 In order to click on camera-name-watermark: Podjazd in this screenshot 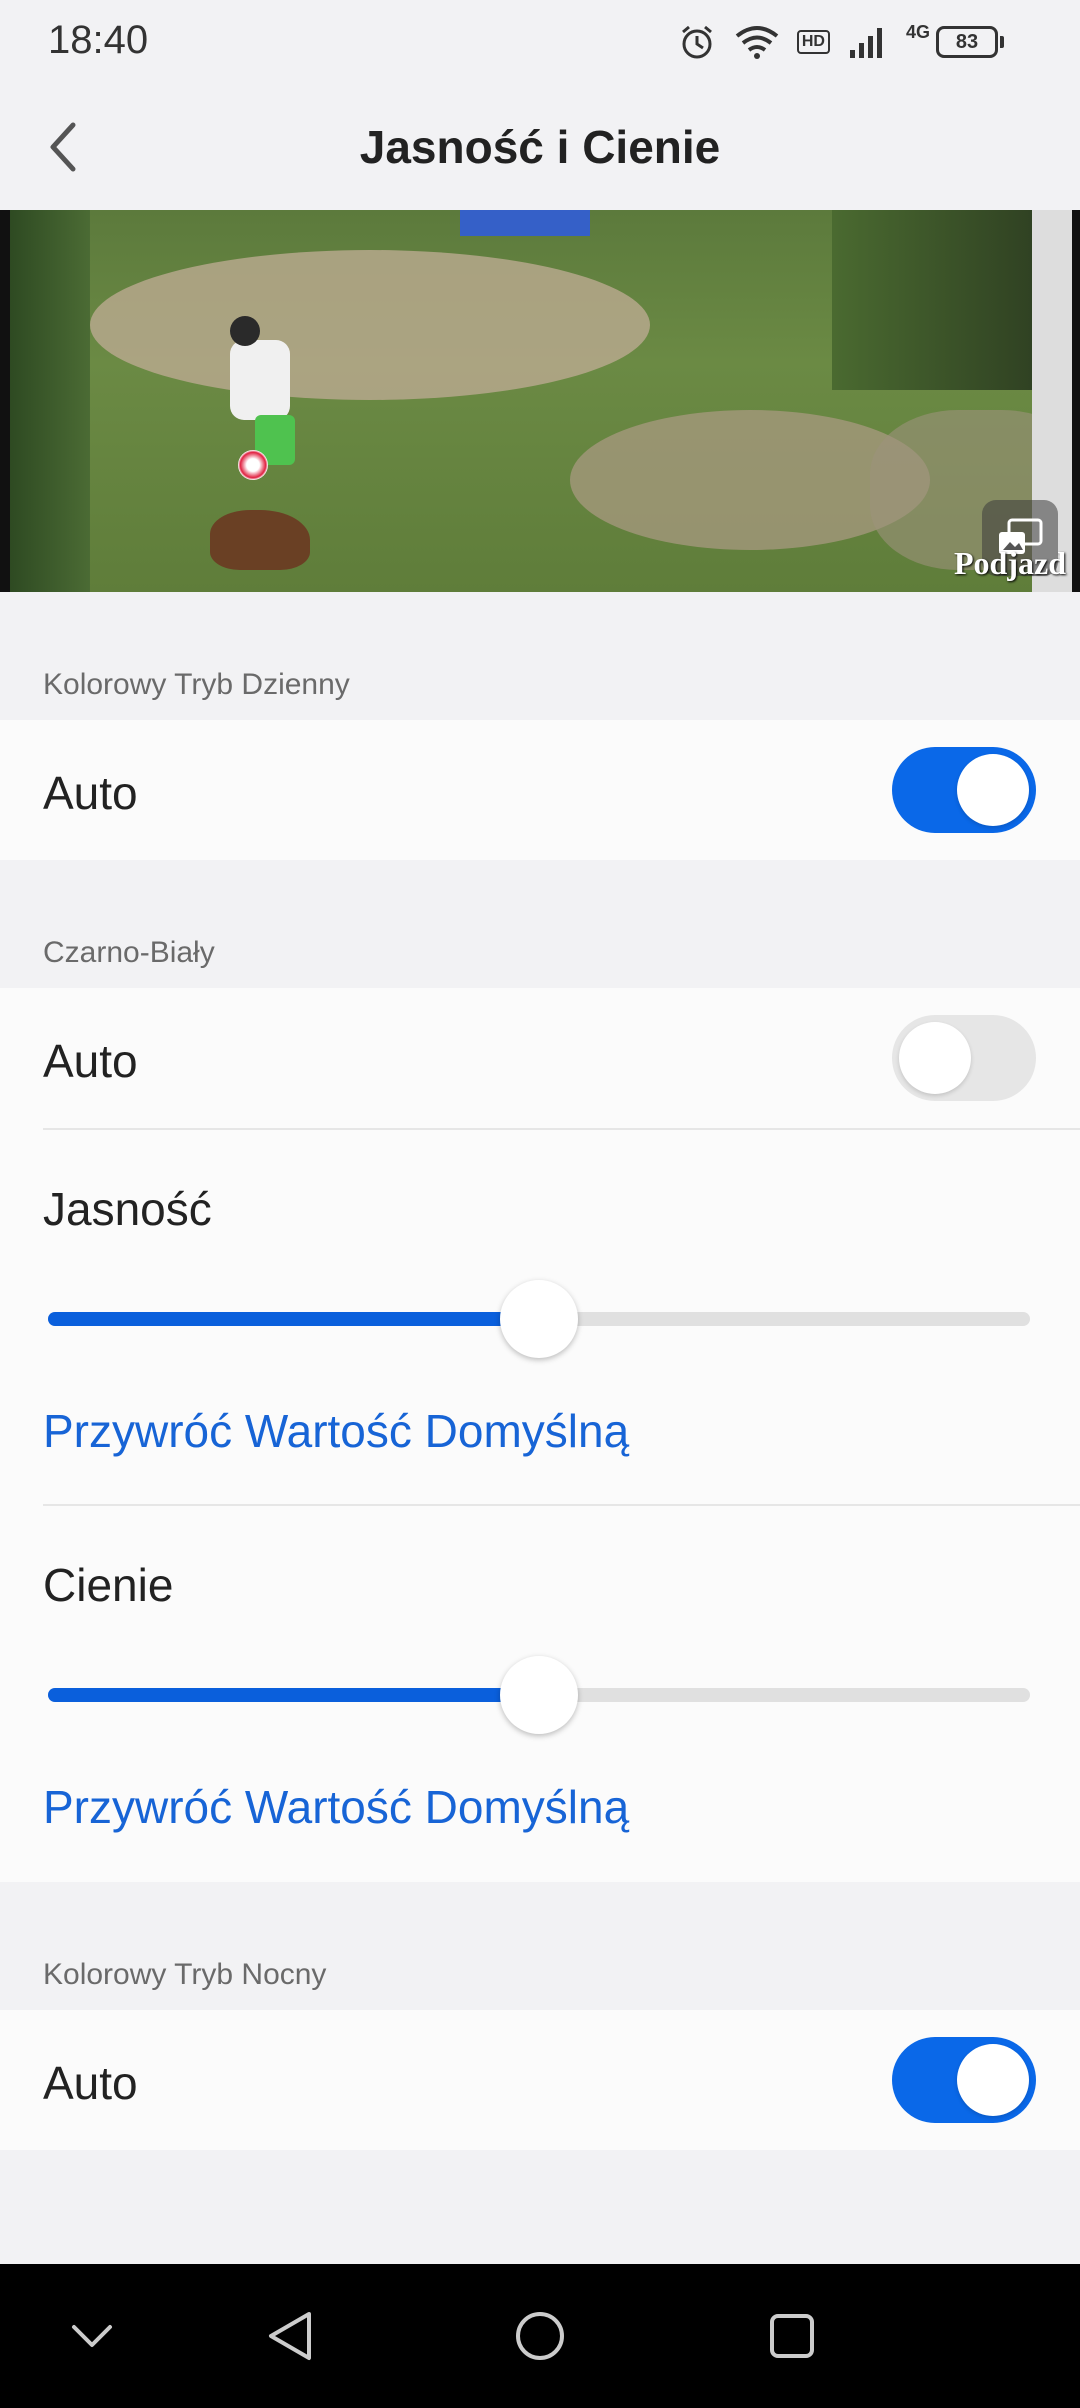, I will do `click(1010, 563)`.